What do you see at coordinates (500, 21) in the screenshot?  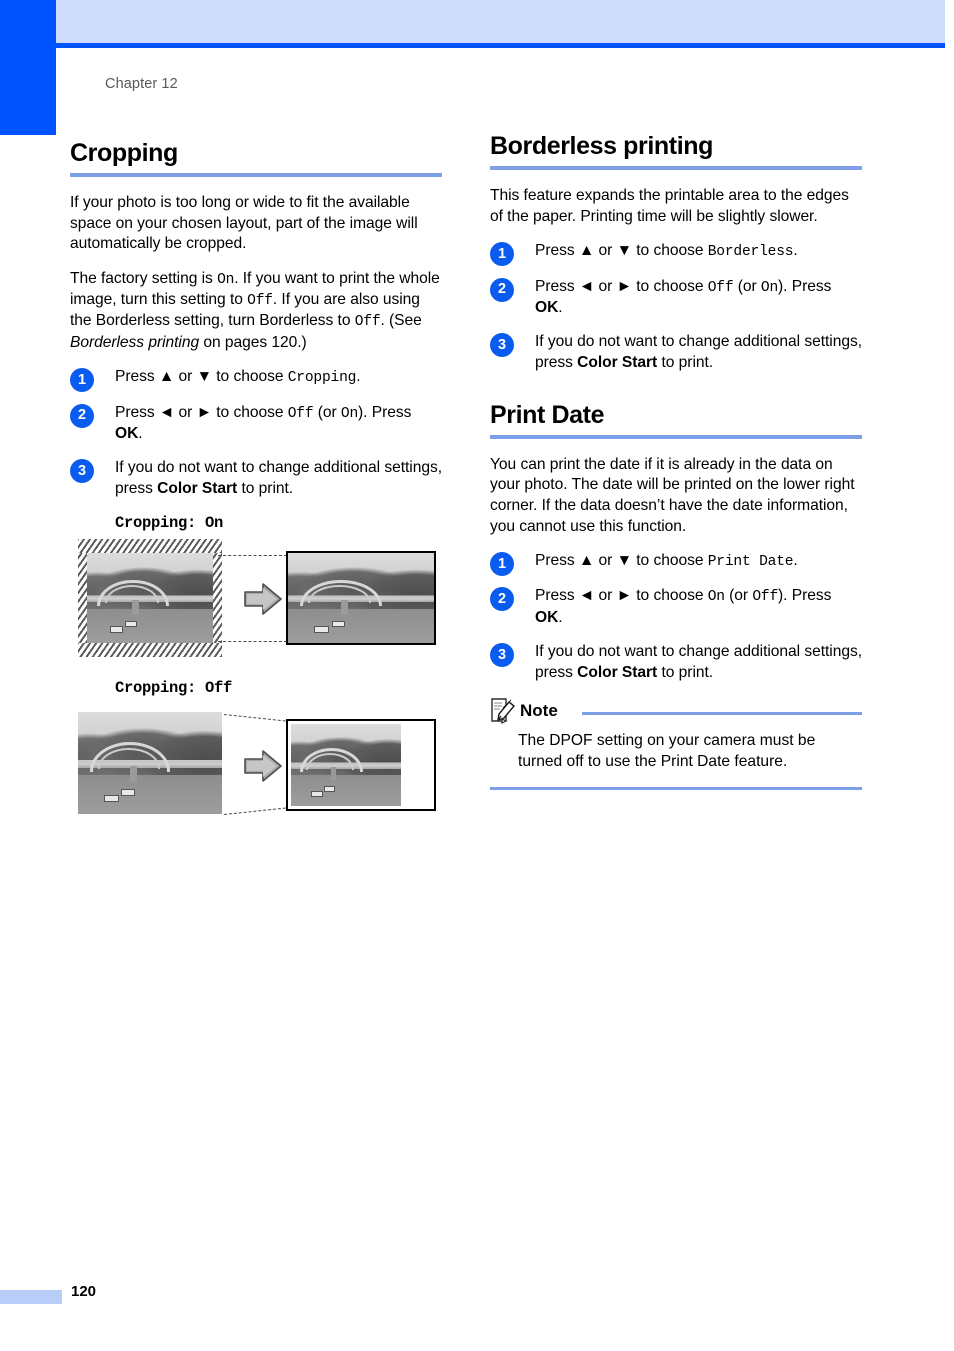 I see `header-band` at bounding box center [500, 21].